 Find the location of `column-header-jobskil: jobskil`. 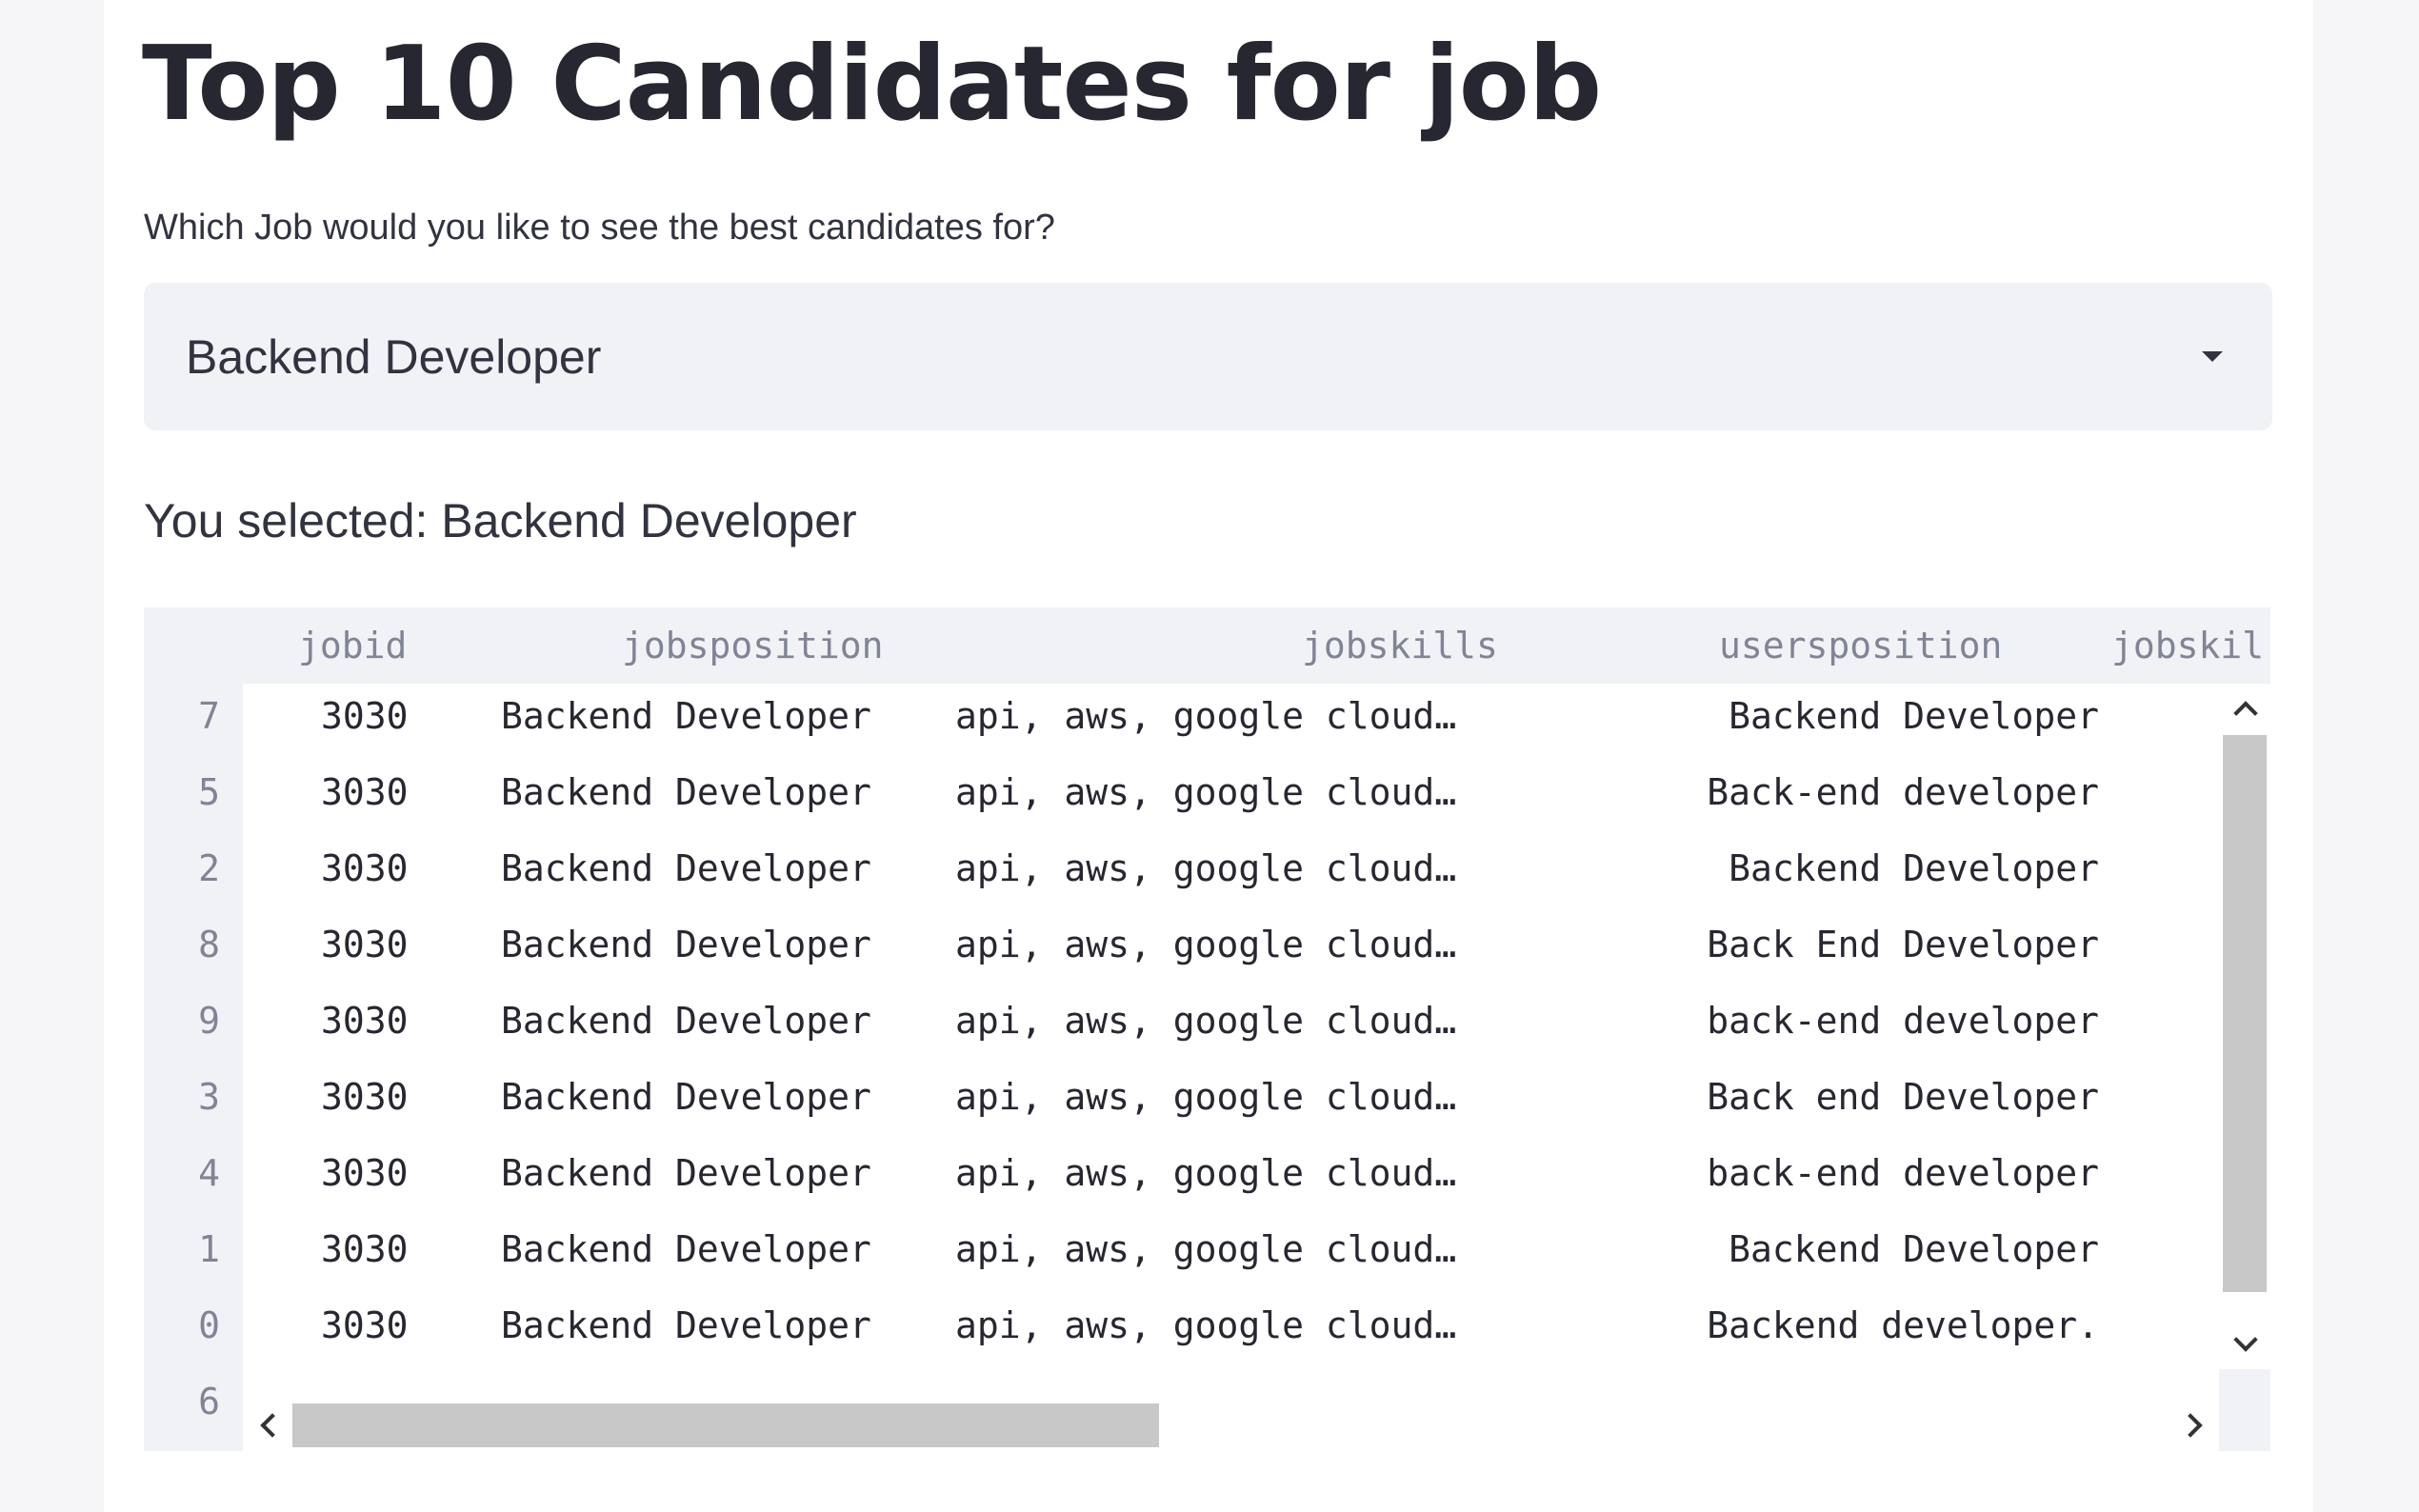

column-header-jobskil: jobskil is located at coordinates (2187, 645).